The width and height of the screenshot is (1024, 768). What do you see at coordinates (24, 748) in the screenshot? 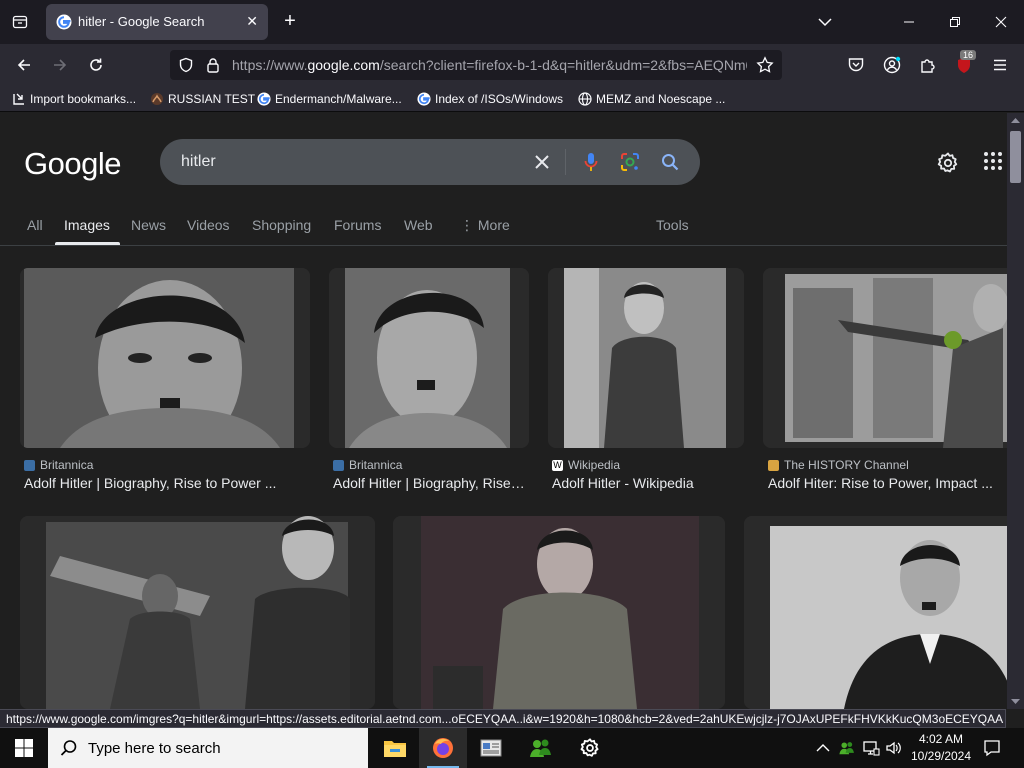
I see `start-button` at bounding box center [24, 748].